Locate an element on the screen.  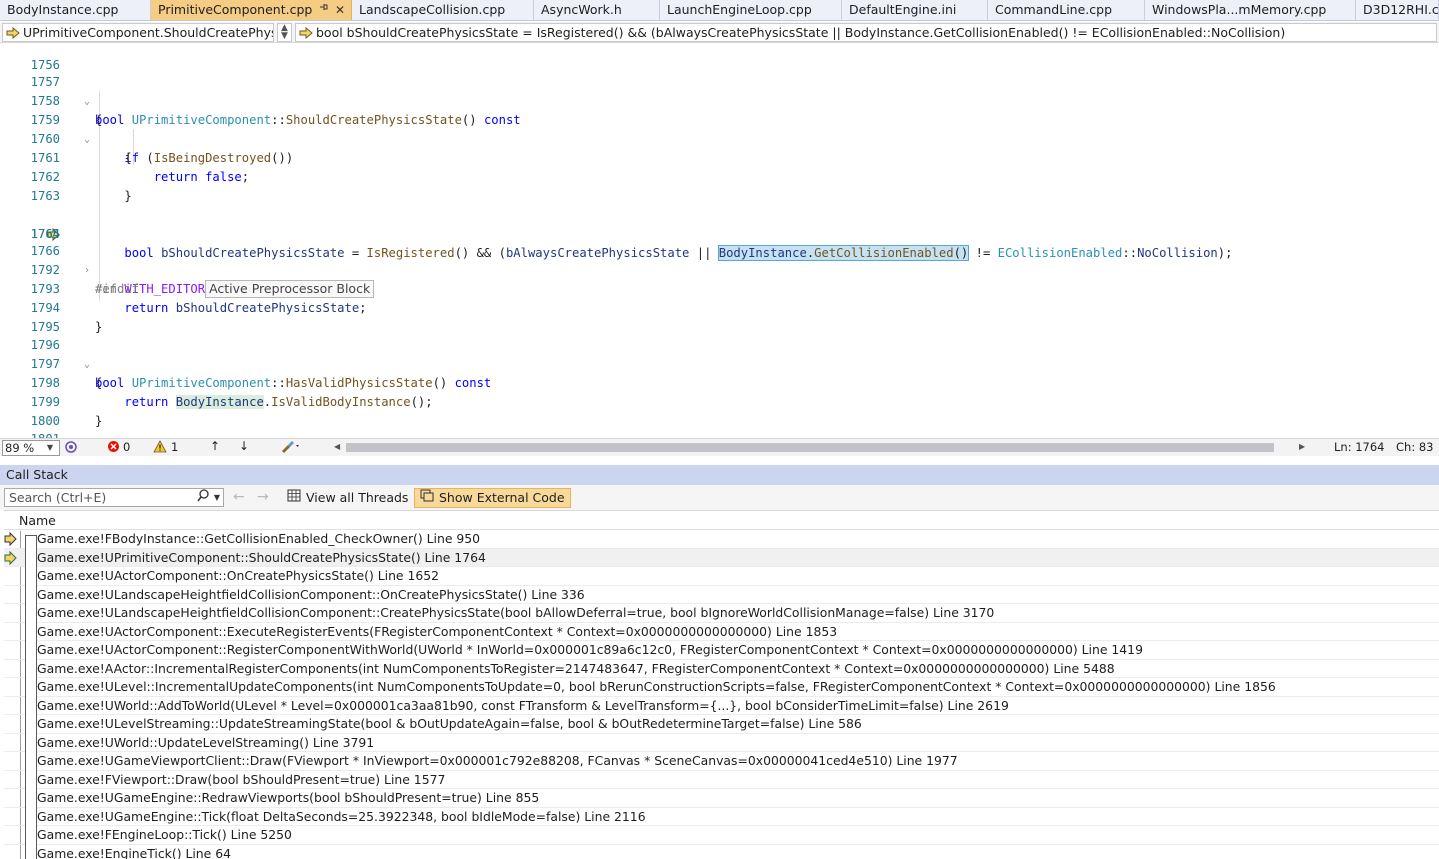
threads-icon is located at coordinates (294, 498).